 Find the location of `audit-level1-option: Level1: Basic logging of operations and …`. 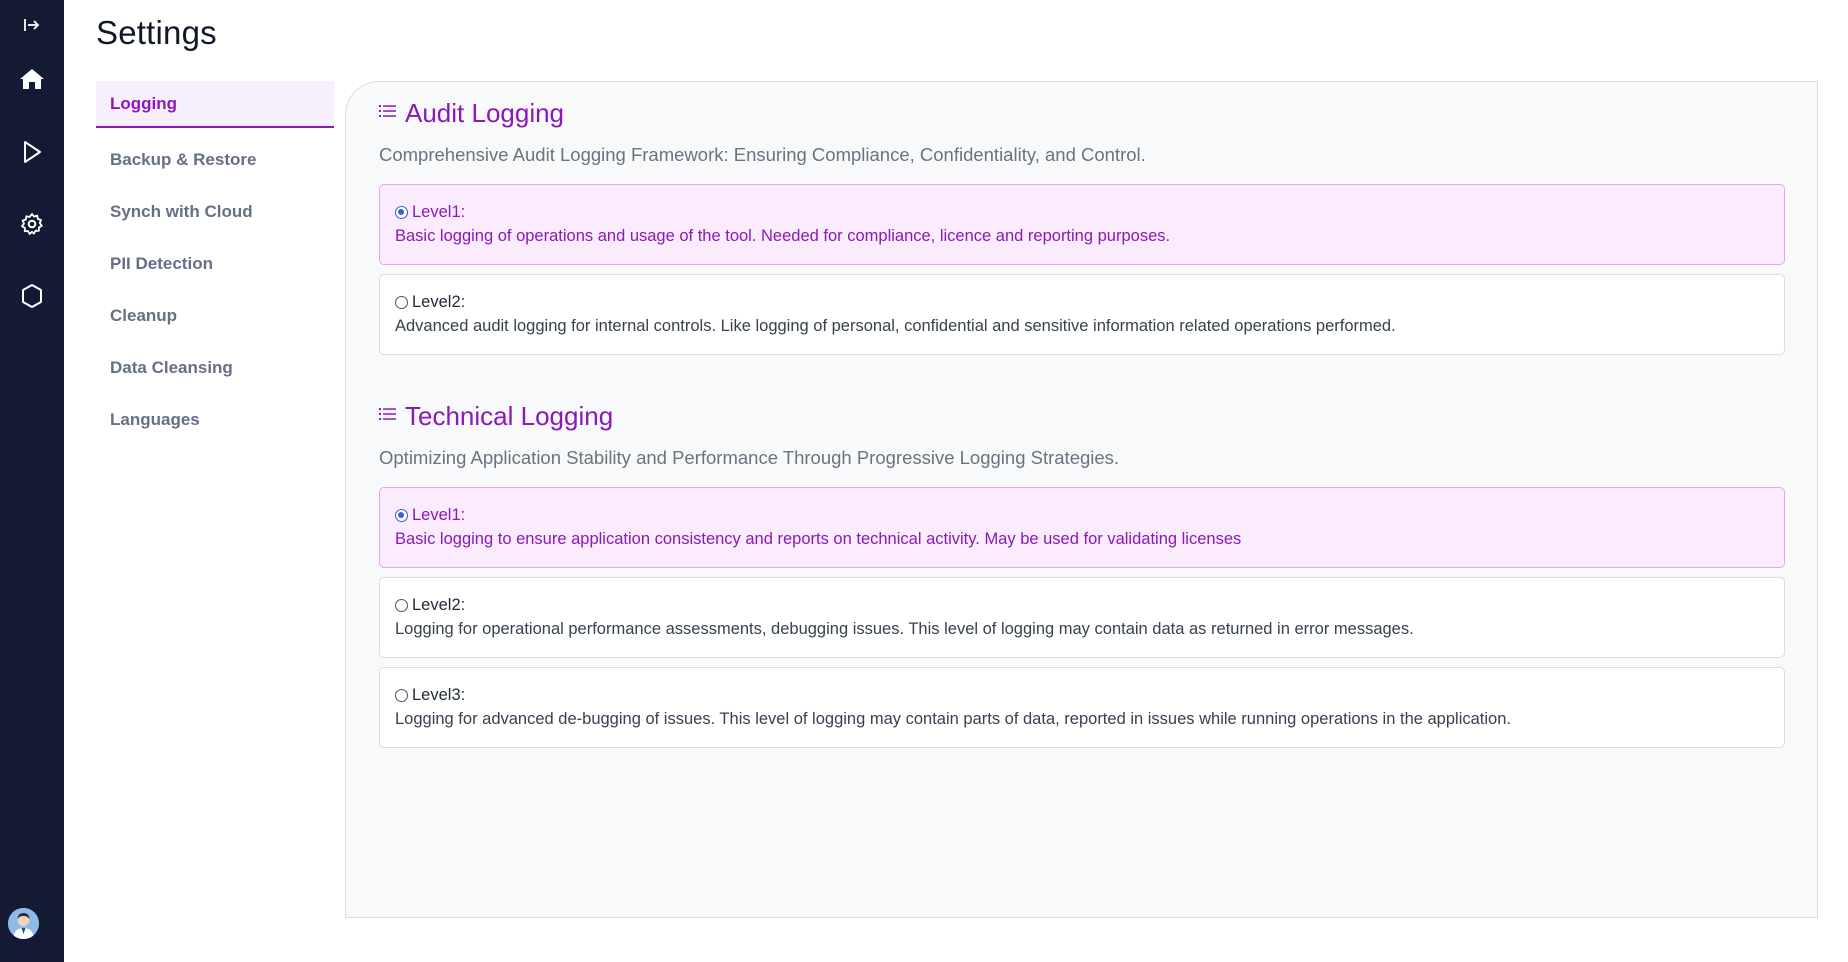

audit-level1-option: Level1: Basic logging of operations and … is located at coordinates (1082, 224).